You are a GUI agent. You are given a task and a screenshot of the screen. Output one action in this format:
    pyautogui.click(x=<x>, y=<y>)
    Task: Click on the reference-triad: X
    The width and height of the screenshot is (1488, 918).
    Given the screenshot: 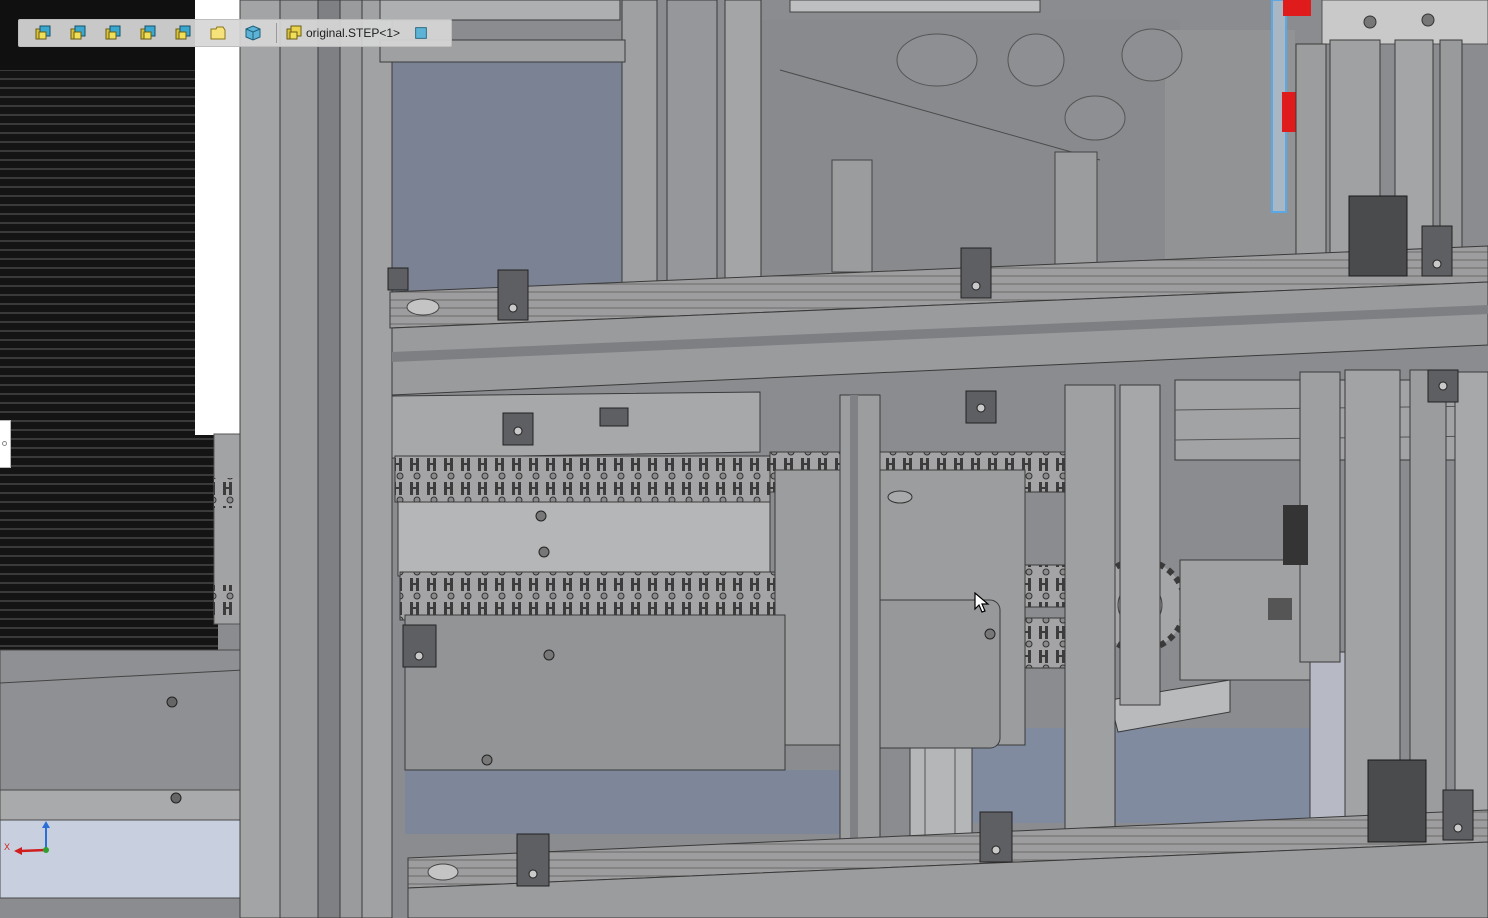 What is the action you would take?
    pyautogui.click(x=30, y=841)
    